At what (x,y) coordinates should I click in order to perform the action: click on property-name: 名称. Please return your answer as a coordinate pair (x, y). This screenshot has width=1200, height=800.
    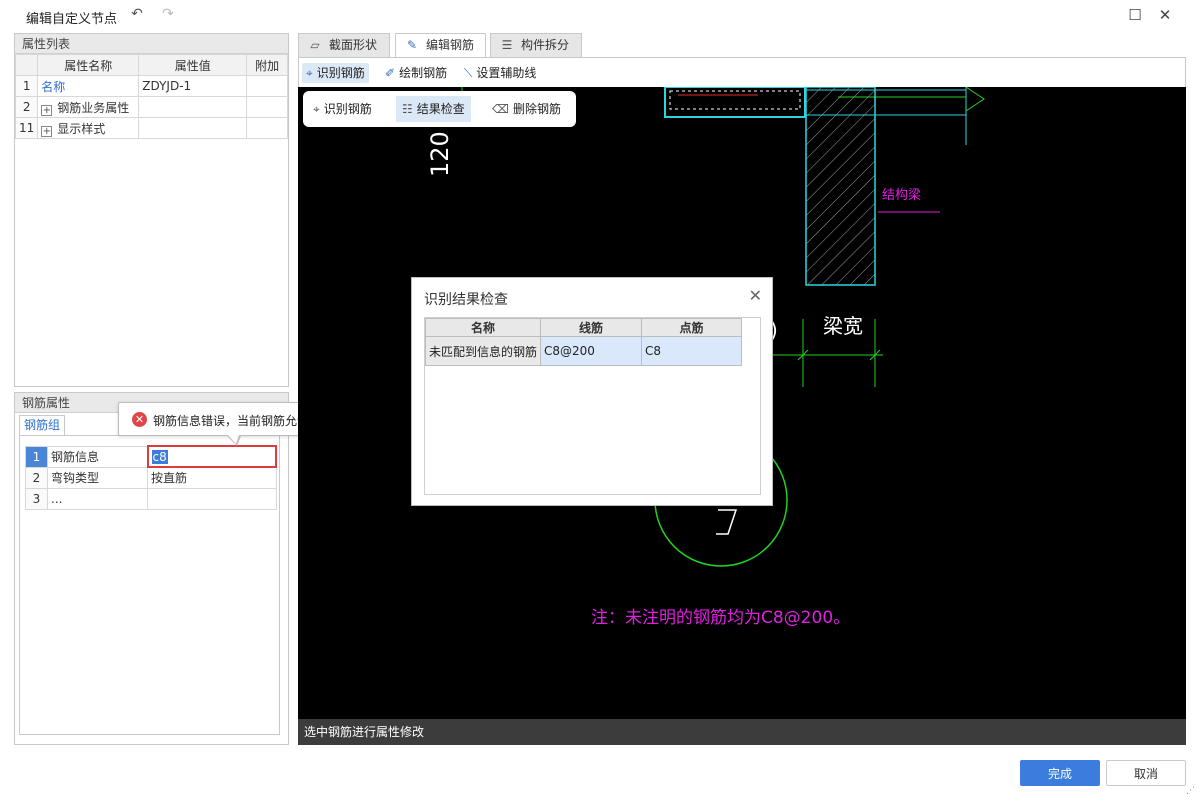
    Looking at the image, I should click on (88, 86).